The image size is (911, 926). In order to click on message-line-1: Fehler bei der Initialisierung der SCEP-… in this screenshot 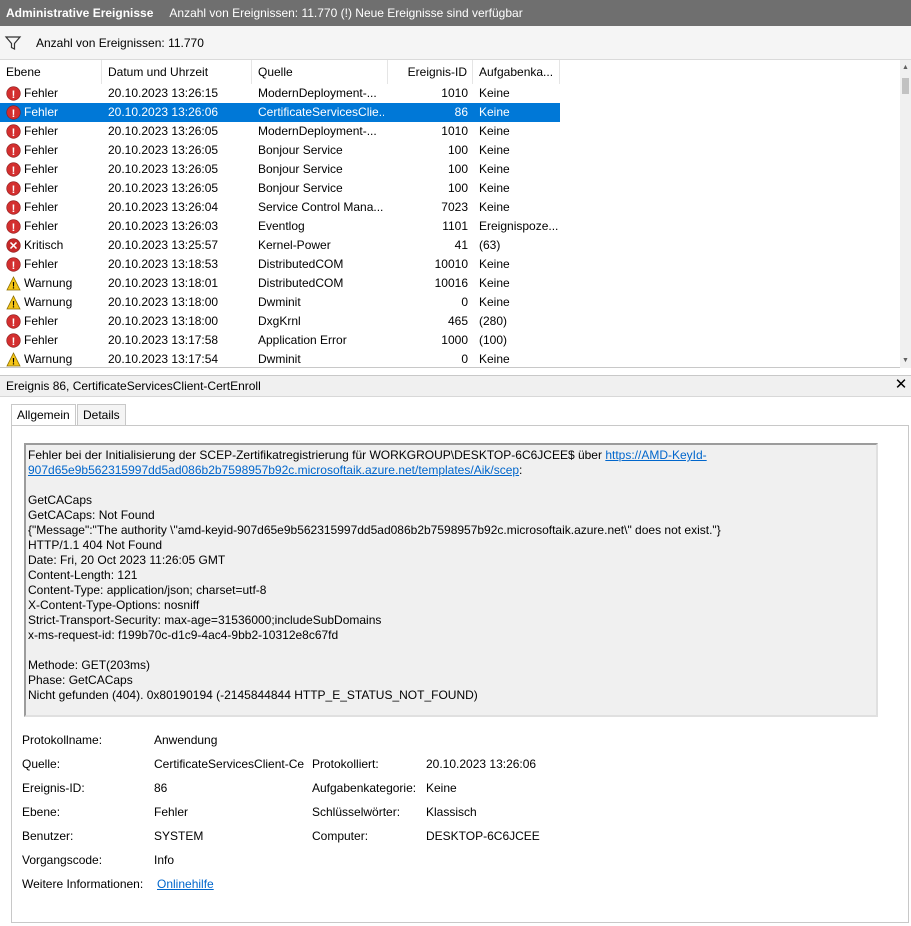, I will do `click(451, 455)`.